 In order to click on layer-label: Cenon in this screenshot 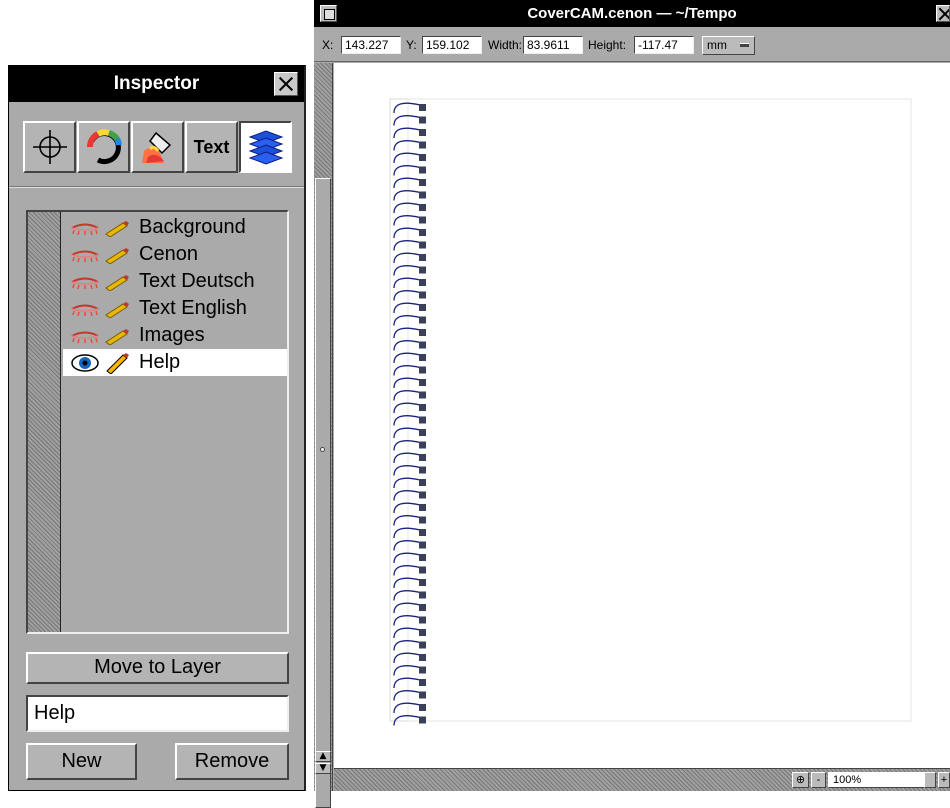, I will do `click(168, 254)`.